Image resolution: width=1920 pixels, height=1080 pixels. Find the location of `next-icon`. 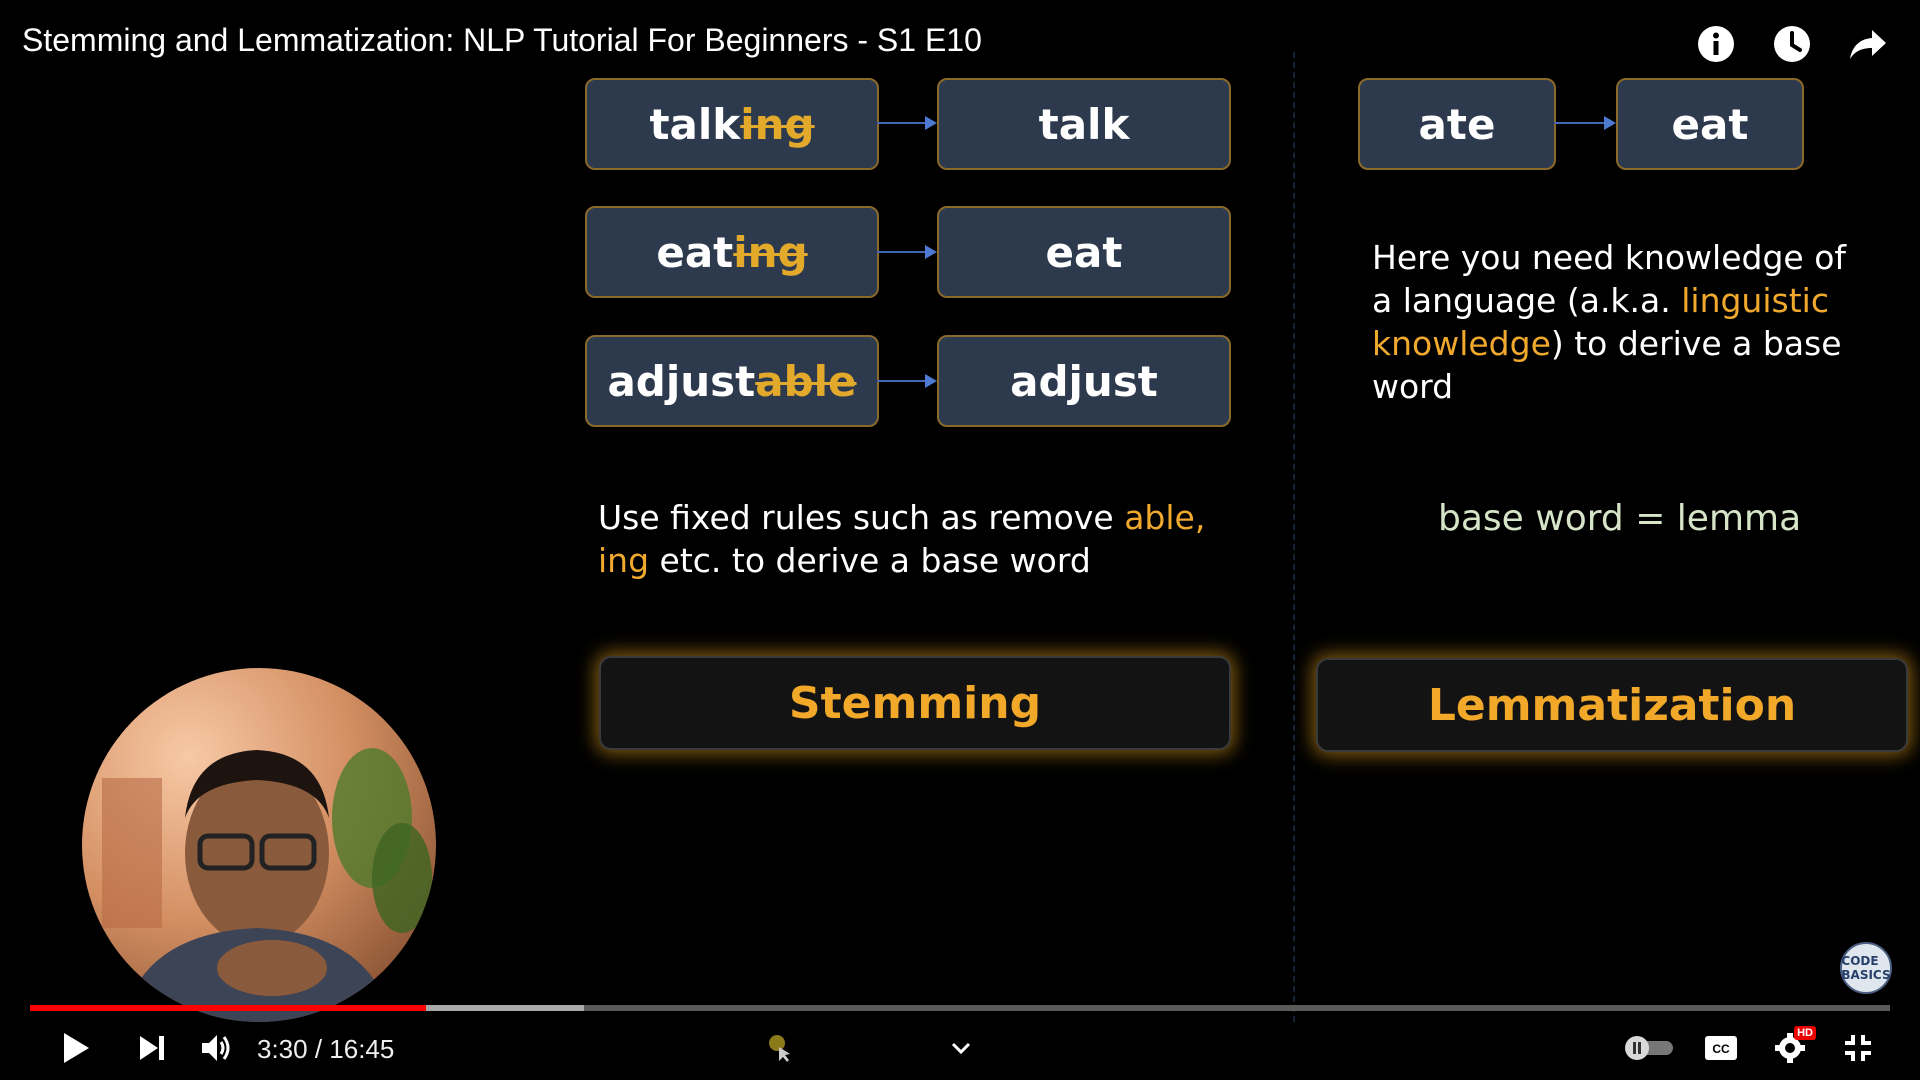

next-icon is located at coordinates (152, 1048).